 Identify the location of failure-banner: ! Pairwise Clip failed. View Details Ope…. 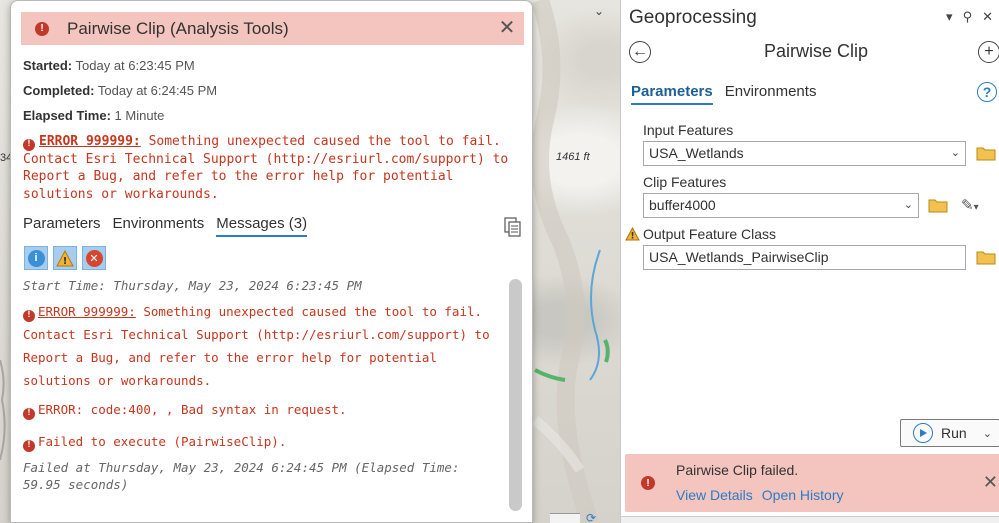
(812, 483).